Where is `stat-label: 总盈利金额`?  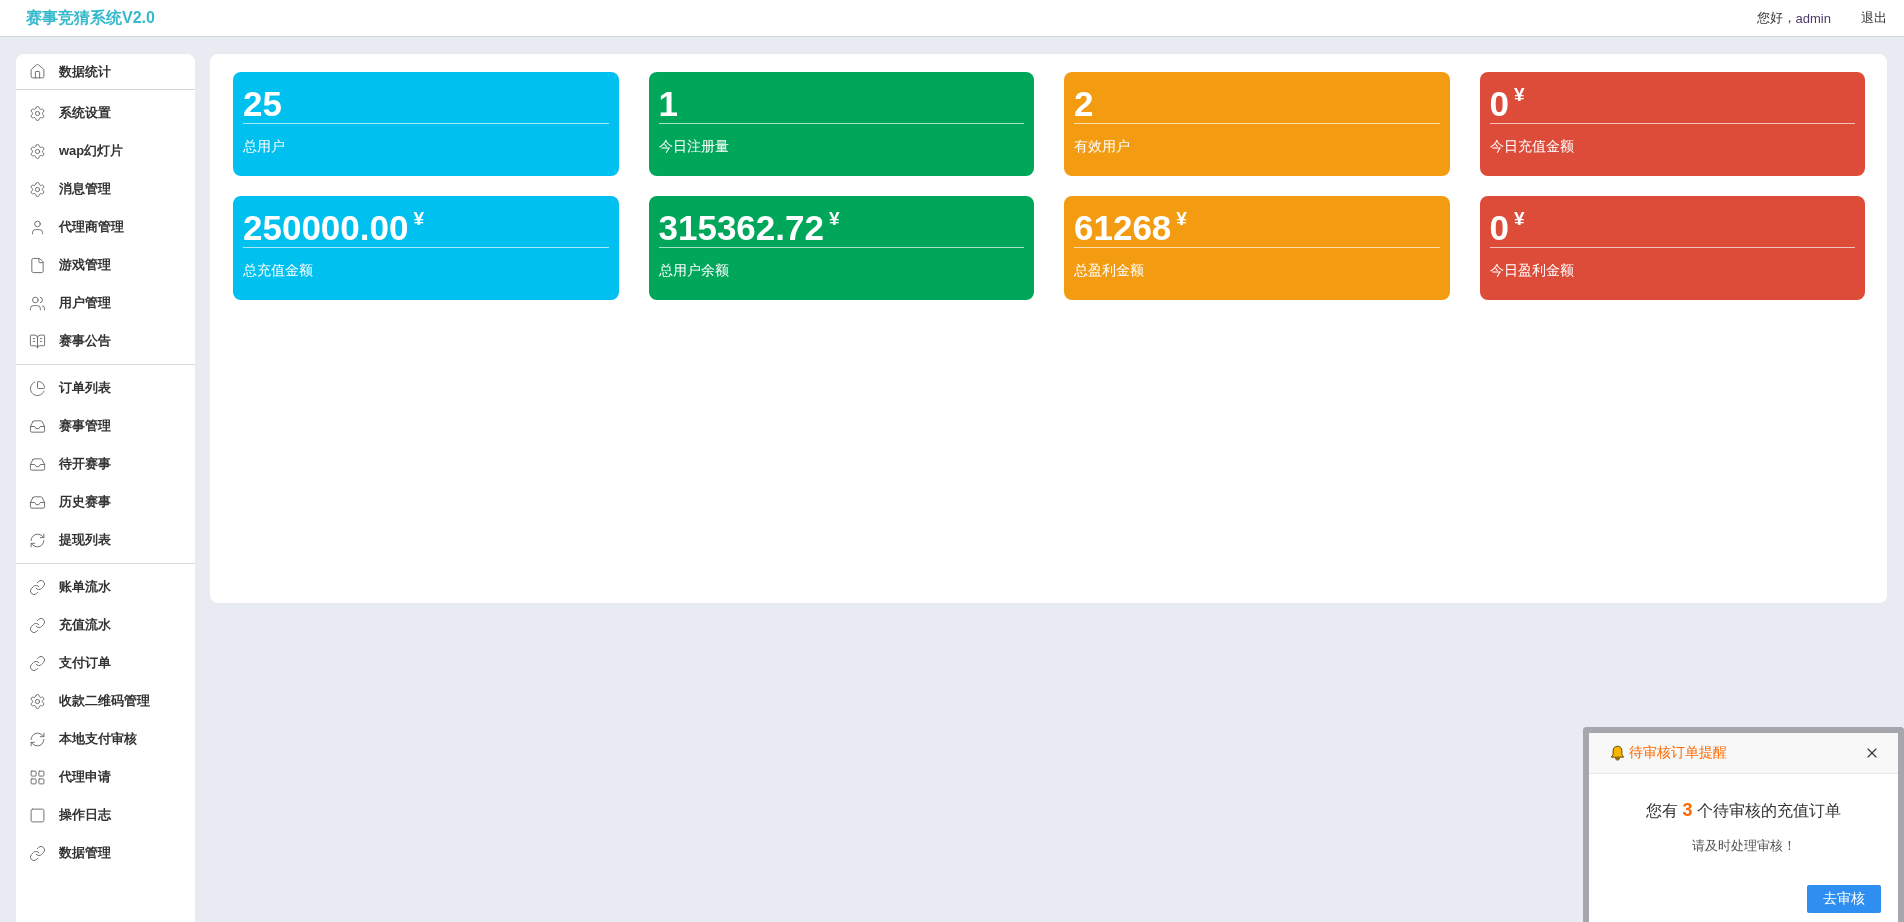 stat-label: 总盈利金额 is located at coordinates (1109, 270).